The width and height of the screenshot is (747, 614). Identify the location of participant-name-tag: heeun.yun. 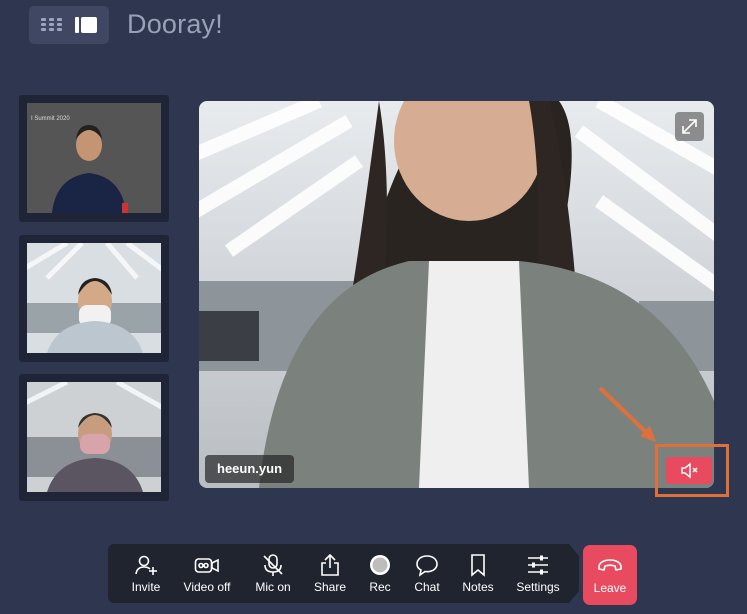
(250, 469).